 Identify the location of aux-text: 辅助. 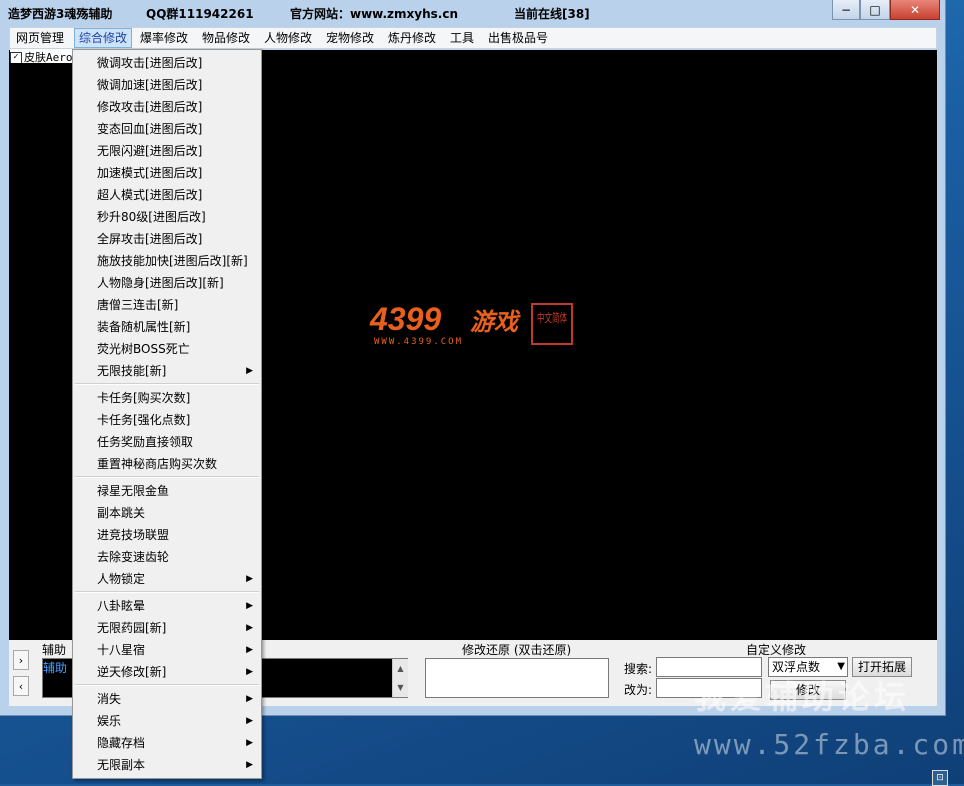
(55, 668).